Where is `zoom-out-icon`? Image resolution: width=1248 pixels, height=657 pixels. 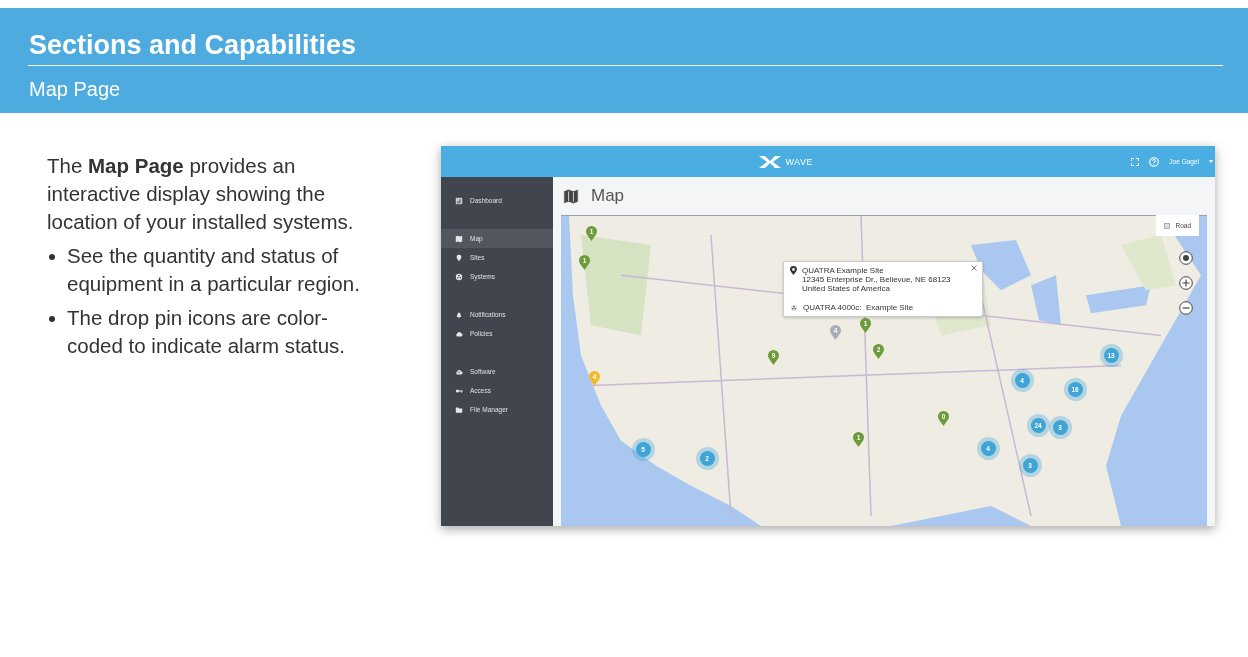 zoom-out-icon is located at coordinates (1186, 308).